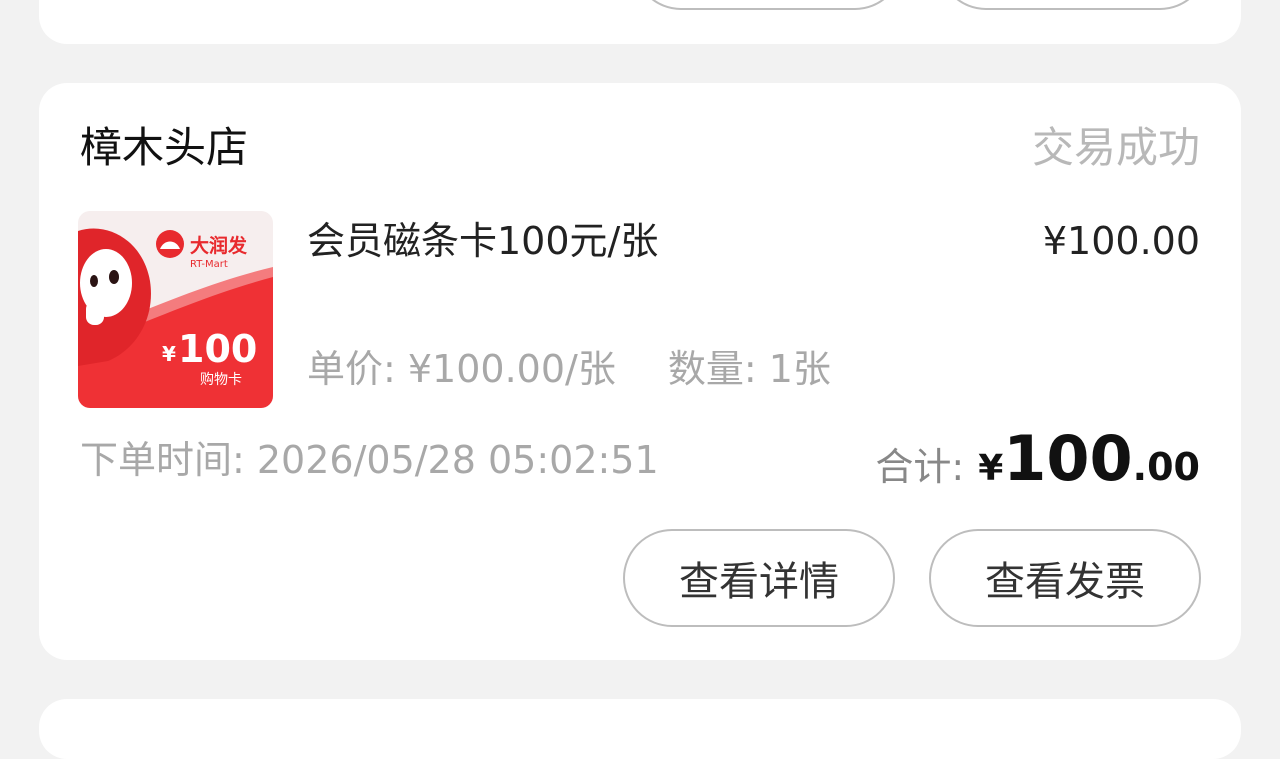  Describe the element at coordinates (1068, 458) in the screenshot. I see `total-integer: 100` at that location.